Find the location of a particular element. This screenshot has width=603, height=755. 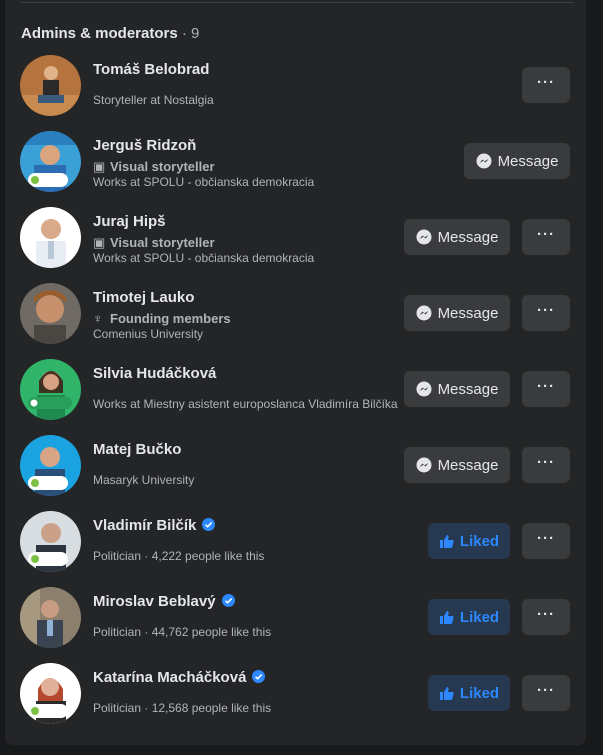

member-subtitle: Storyteller at Nostalgia is located at coordinates (153, 100).